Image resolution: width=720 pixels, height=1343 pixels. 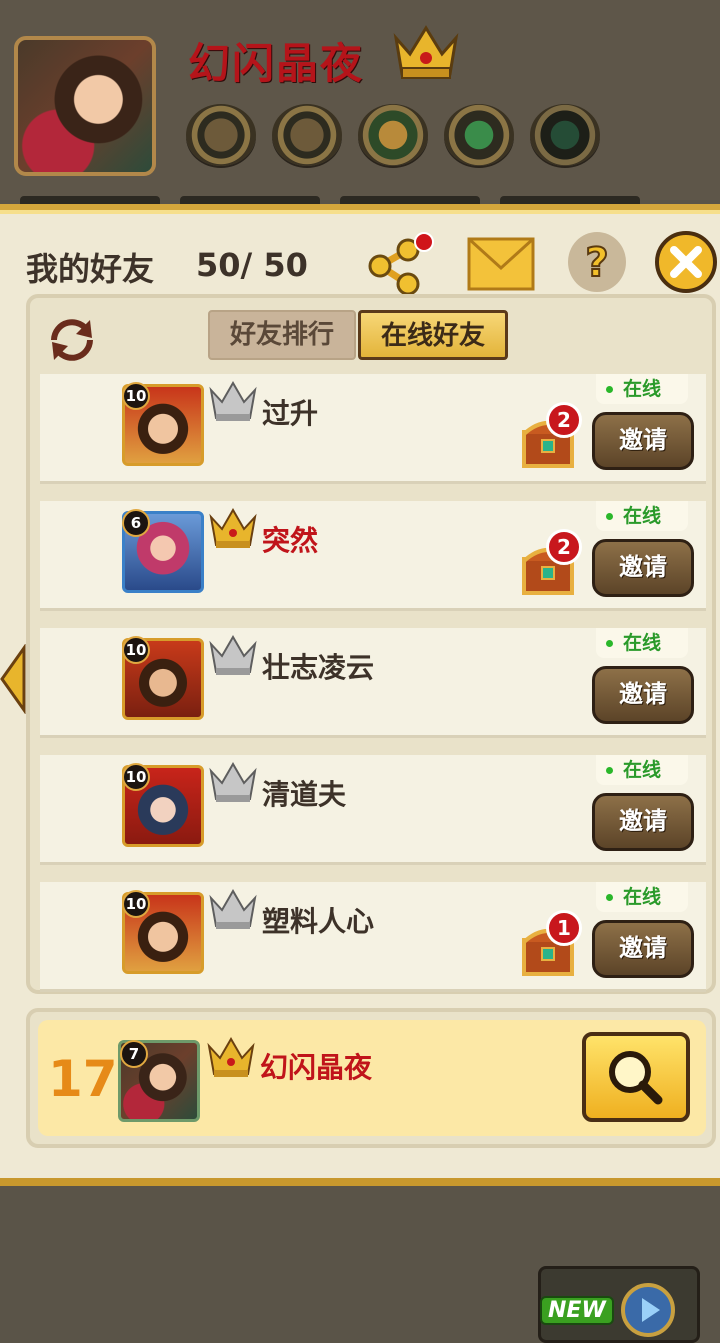 I want to click on left-arrow-icon, so click(x=14, y=679).